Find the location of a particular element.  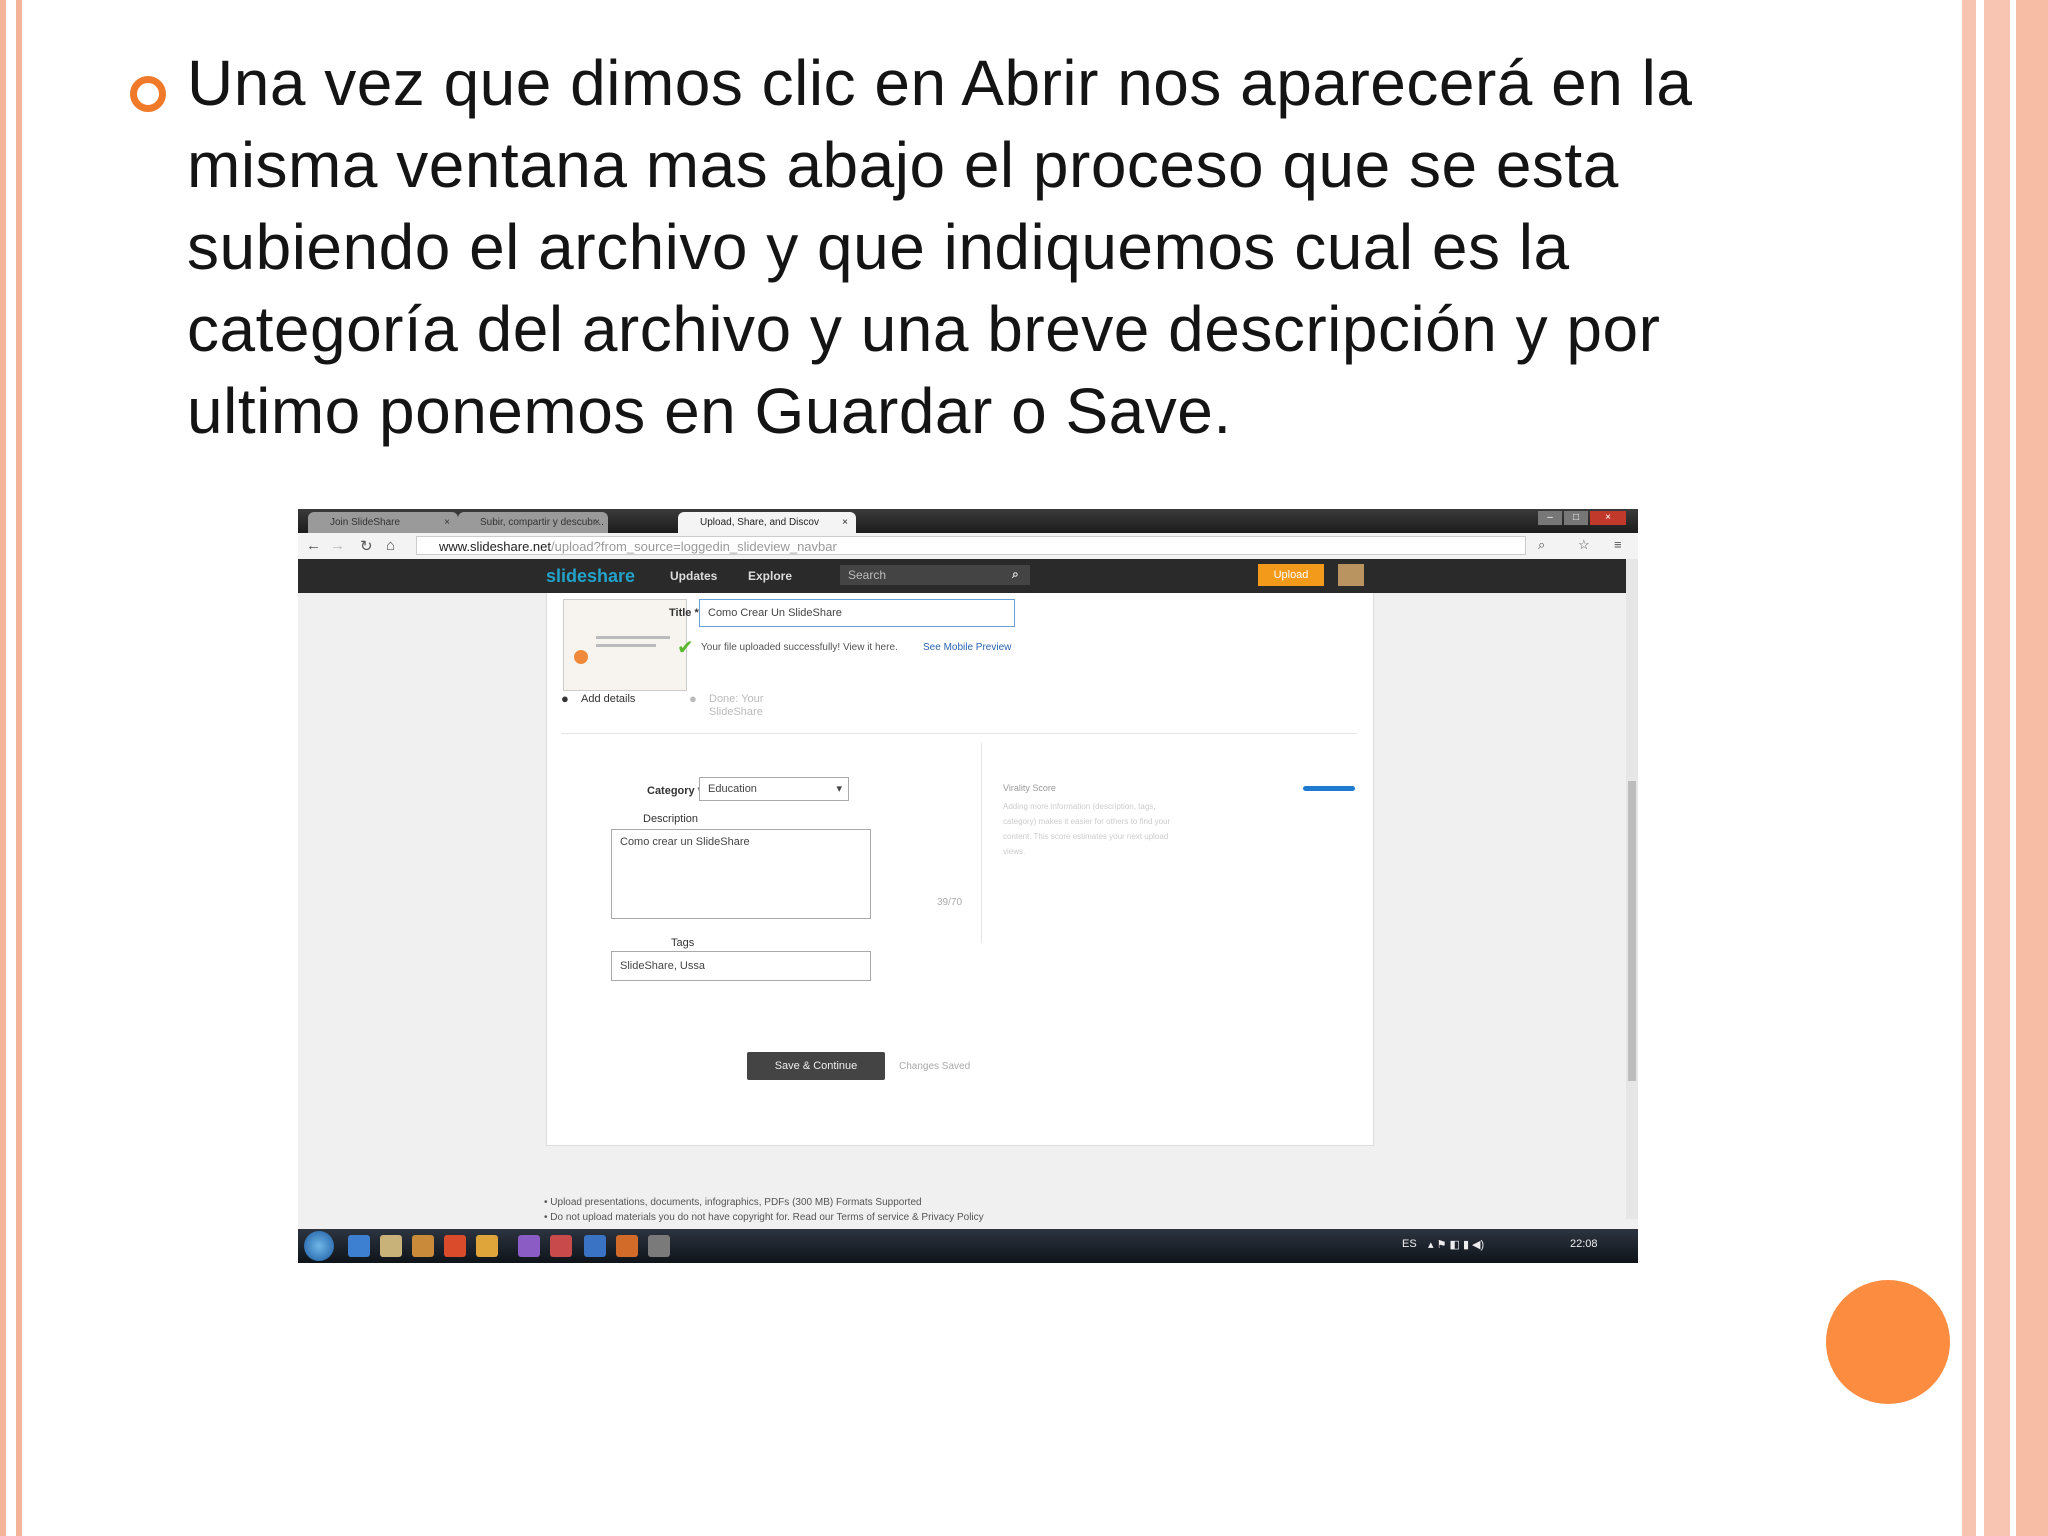

zoom-icon: ⌕ is located at coordinates (1541, 545).